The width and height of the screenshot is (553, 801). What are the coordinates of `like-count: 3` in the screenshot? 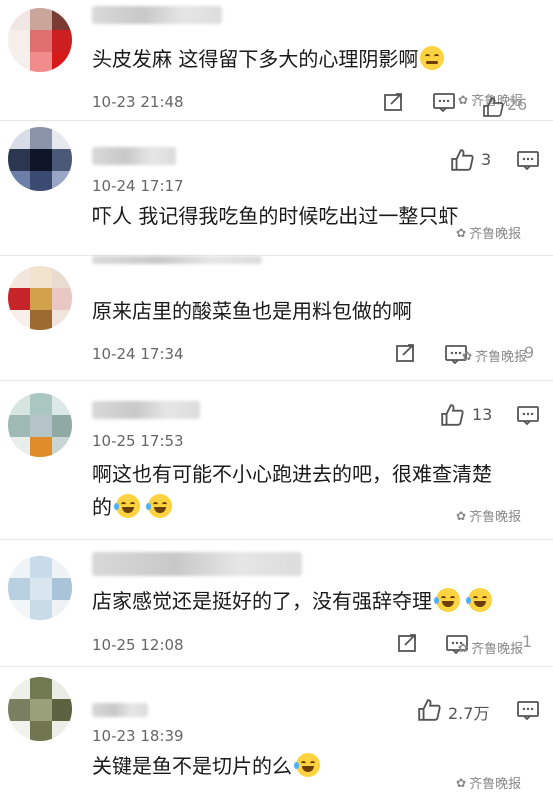 It's located at (486, 159).